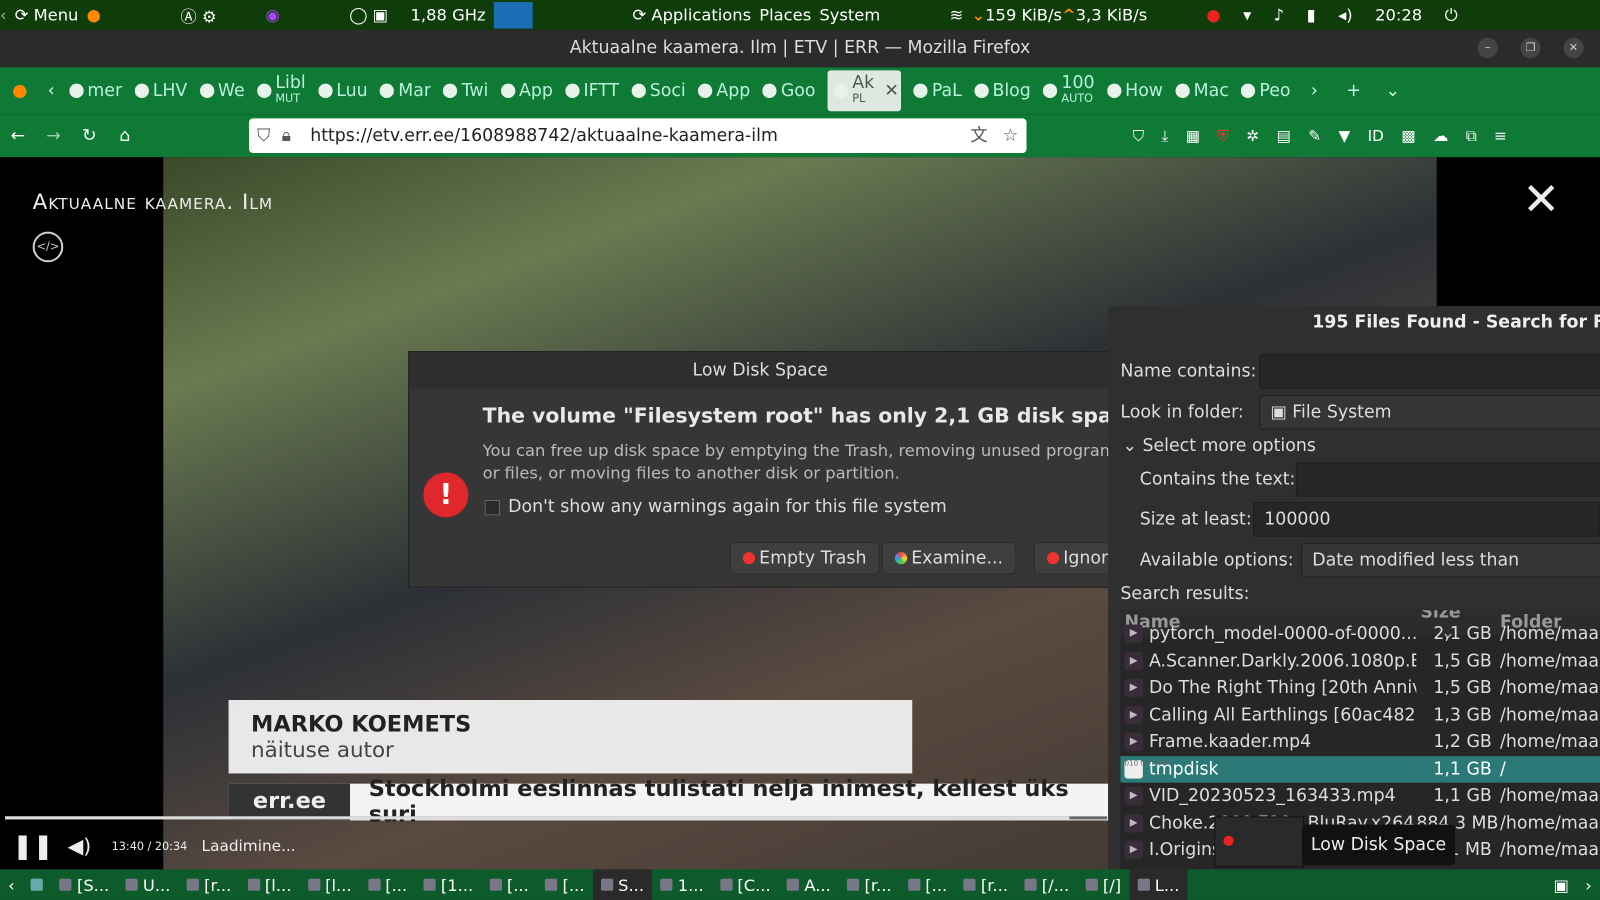 This screenshot has width=1600, height=900. I want to click on folder-select: ▣ File System, so click(1429, 412).